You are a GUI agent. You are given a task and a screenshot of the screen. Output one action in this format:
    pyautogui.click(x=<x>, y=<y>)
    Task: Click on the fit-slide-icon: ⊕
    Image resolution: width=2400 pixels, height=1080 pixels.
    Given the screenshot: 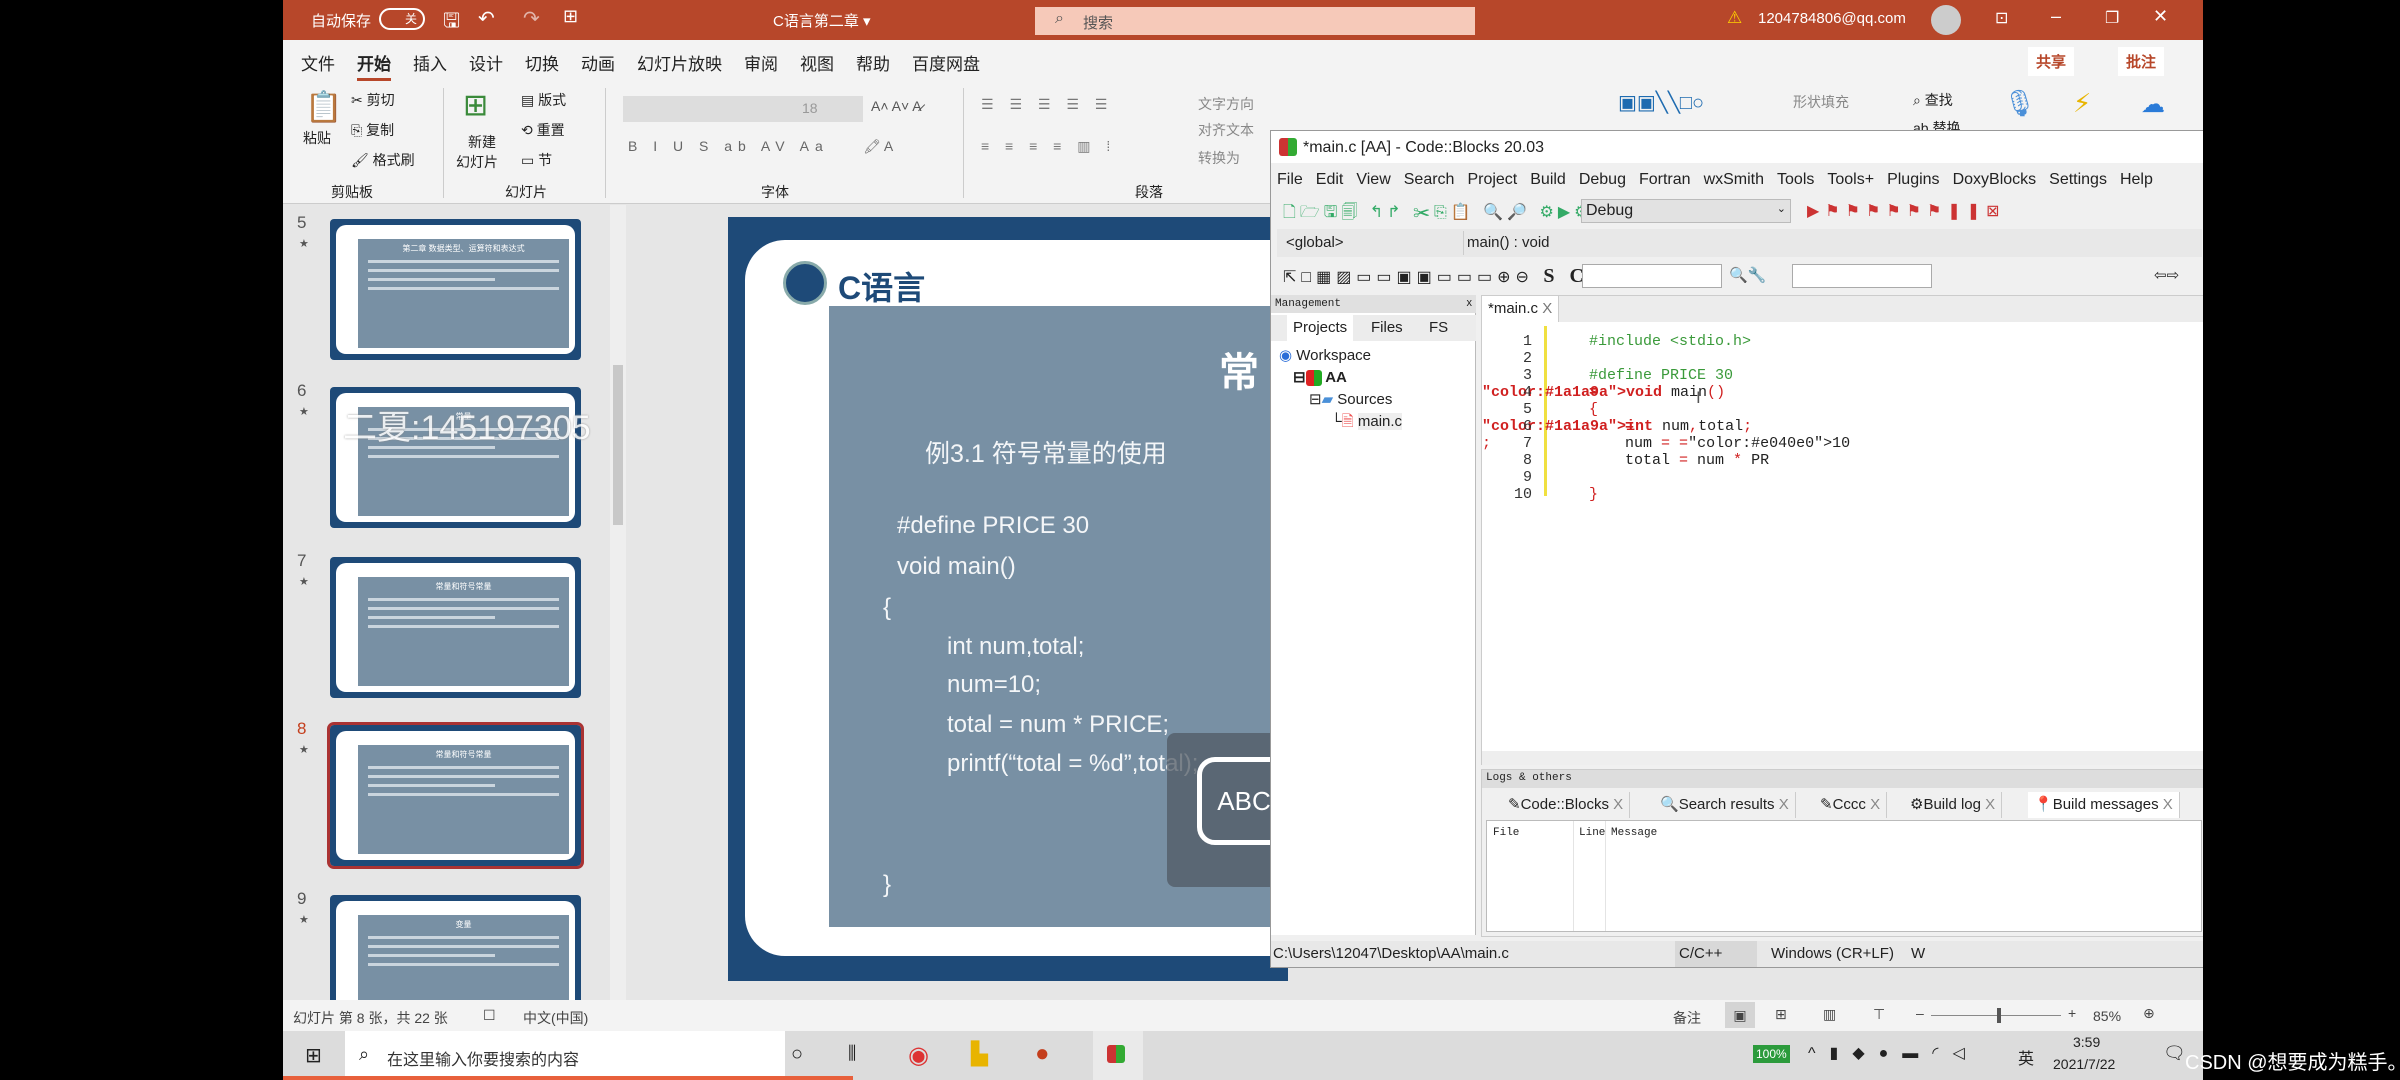 What is the action you would take?
    pyautogui.click(x=2149, y=1013)
    